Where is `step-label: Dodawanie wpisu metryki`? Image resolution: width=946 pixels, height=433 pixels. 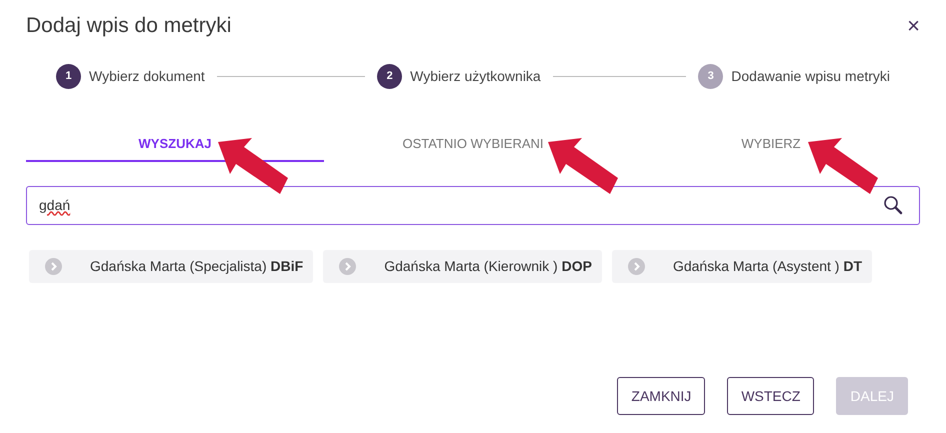 step-label: Dodawanie wpisu metryki is located at coordinates (810, 76).